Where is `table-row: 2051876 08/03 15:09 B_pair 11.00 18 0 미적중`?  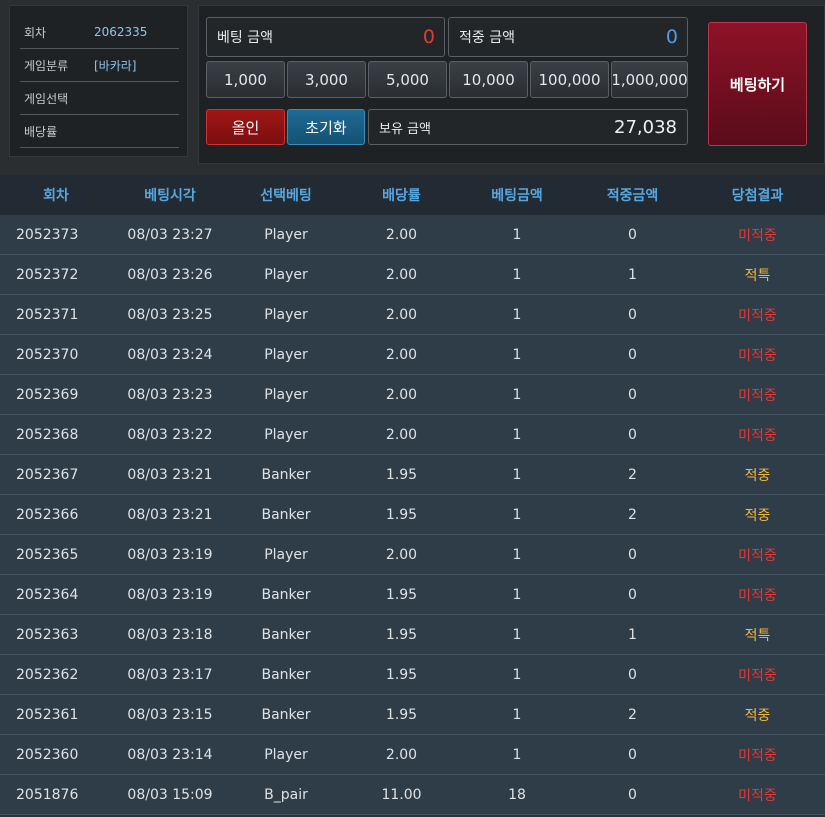 table-row: 2051876 08/03 15:09 B_pair 11.00 18 0 미적중 is located at coordinates (412, 794).